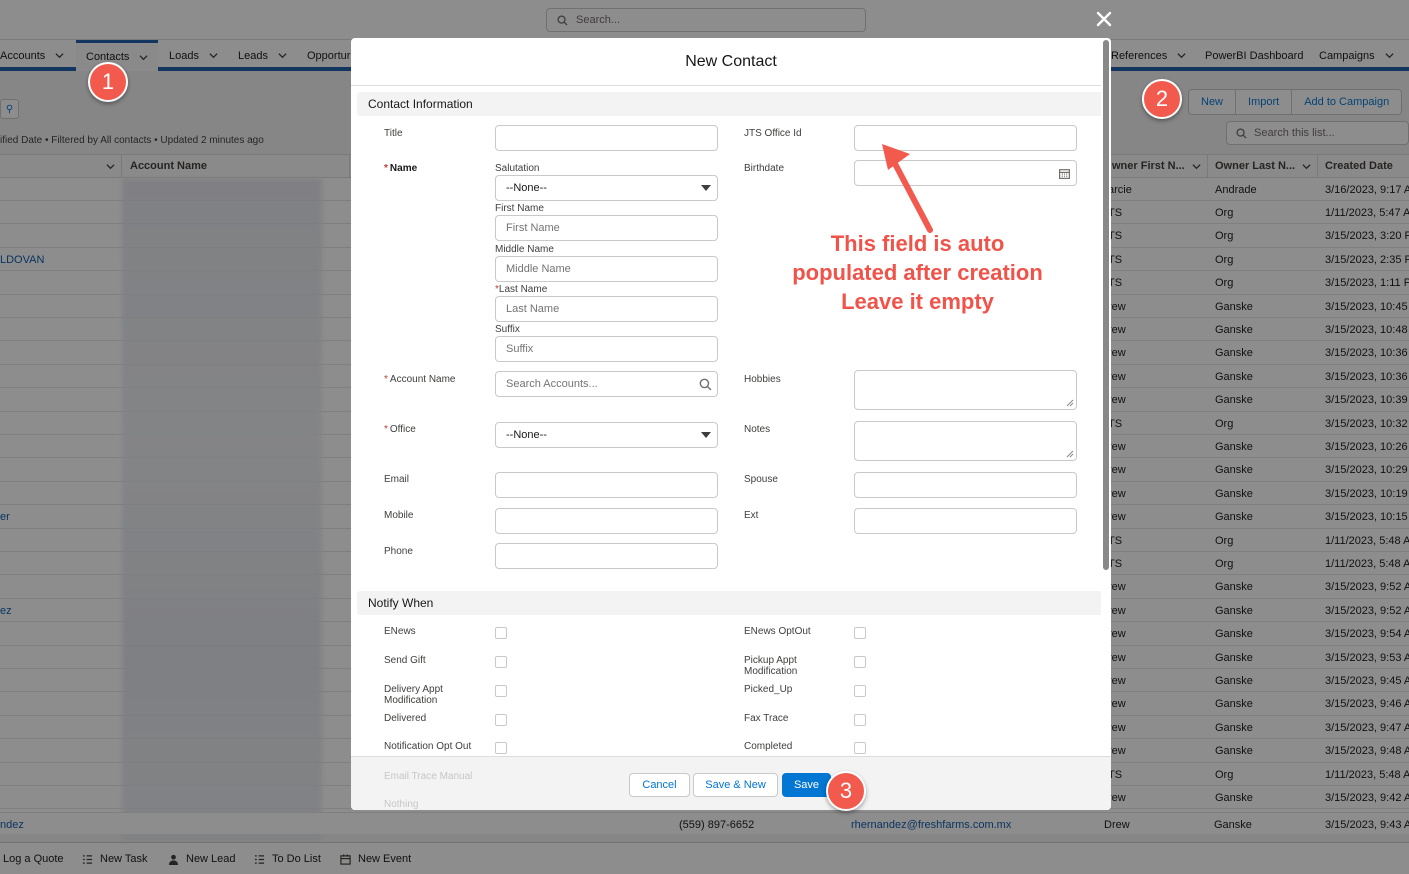  I want to click on name-label-text: Name, so click(403, 168).